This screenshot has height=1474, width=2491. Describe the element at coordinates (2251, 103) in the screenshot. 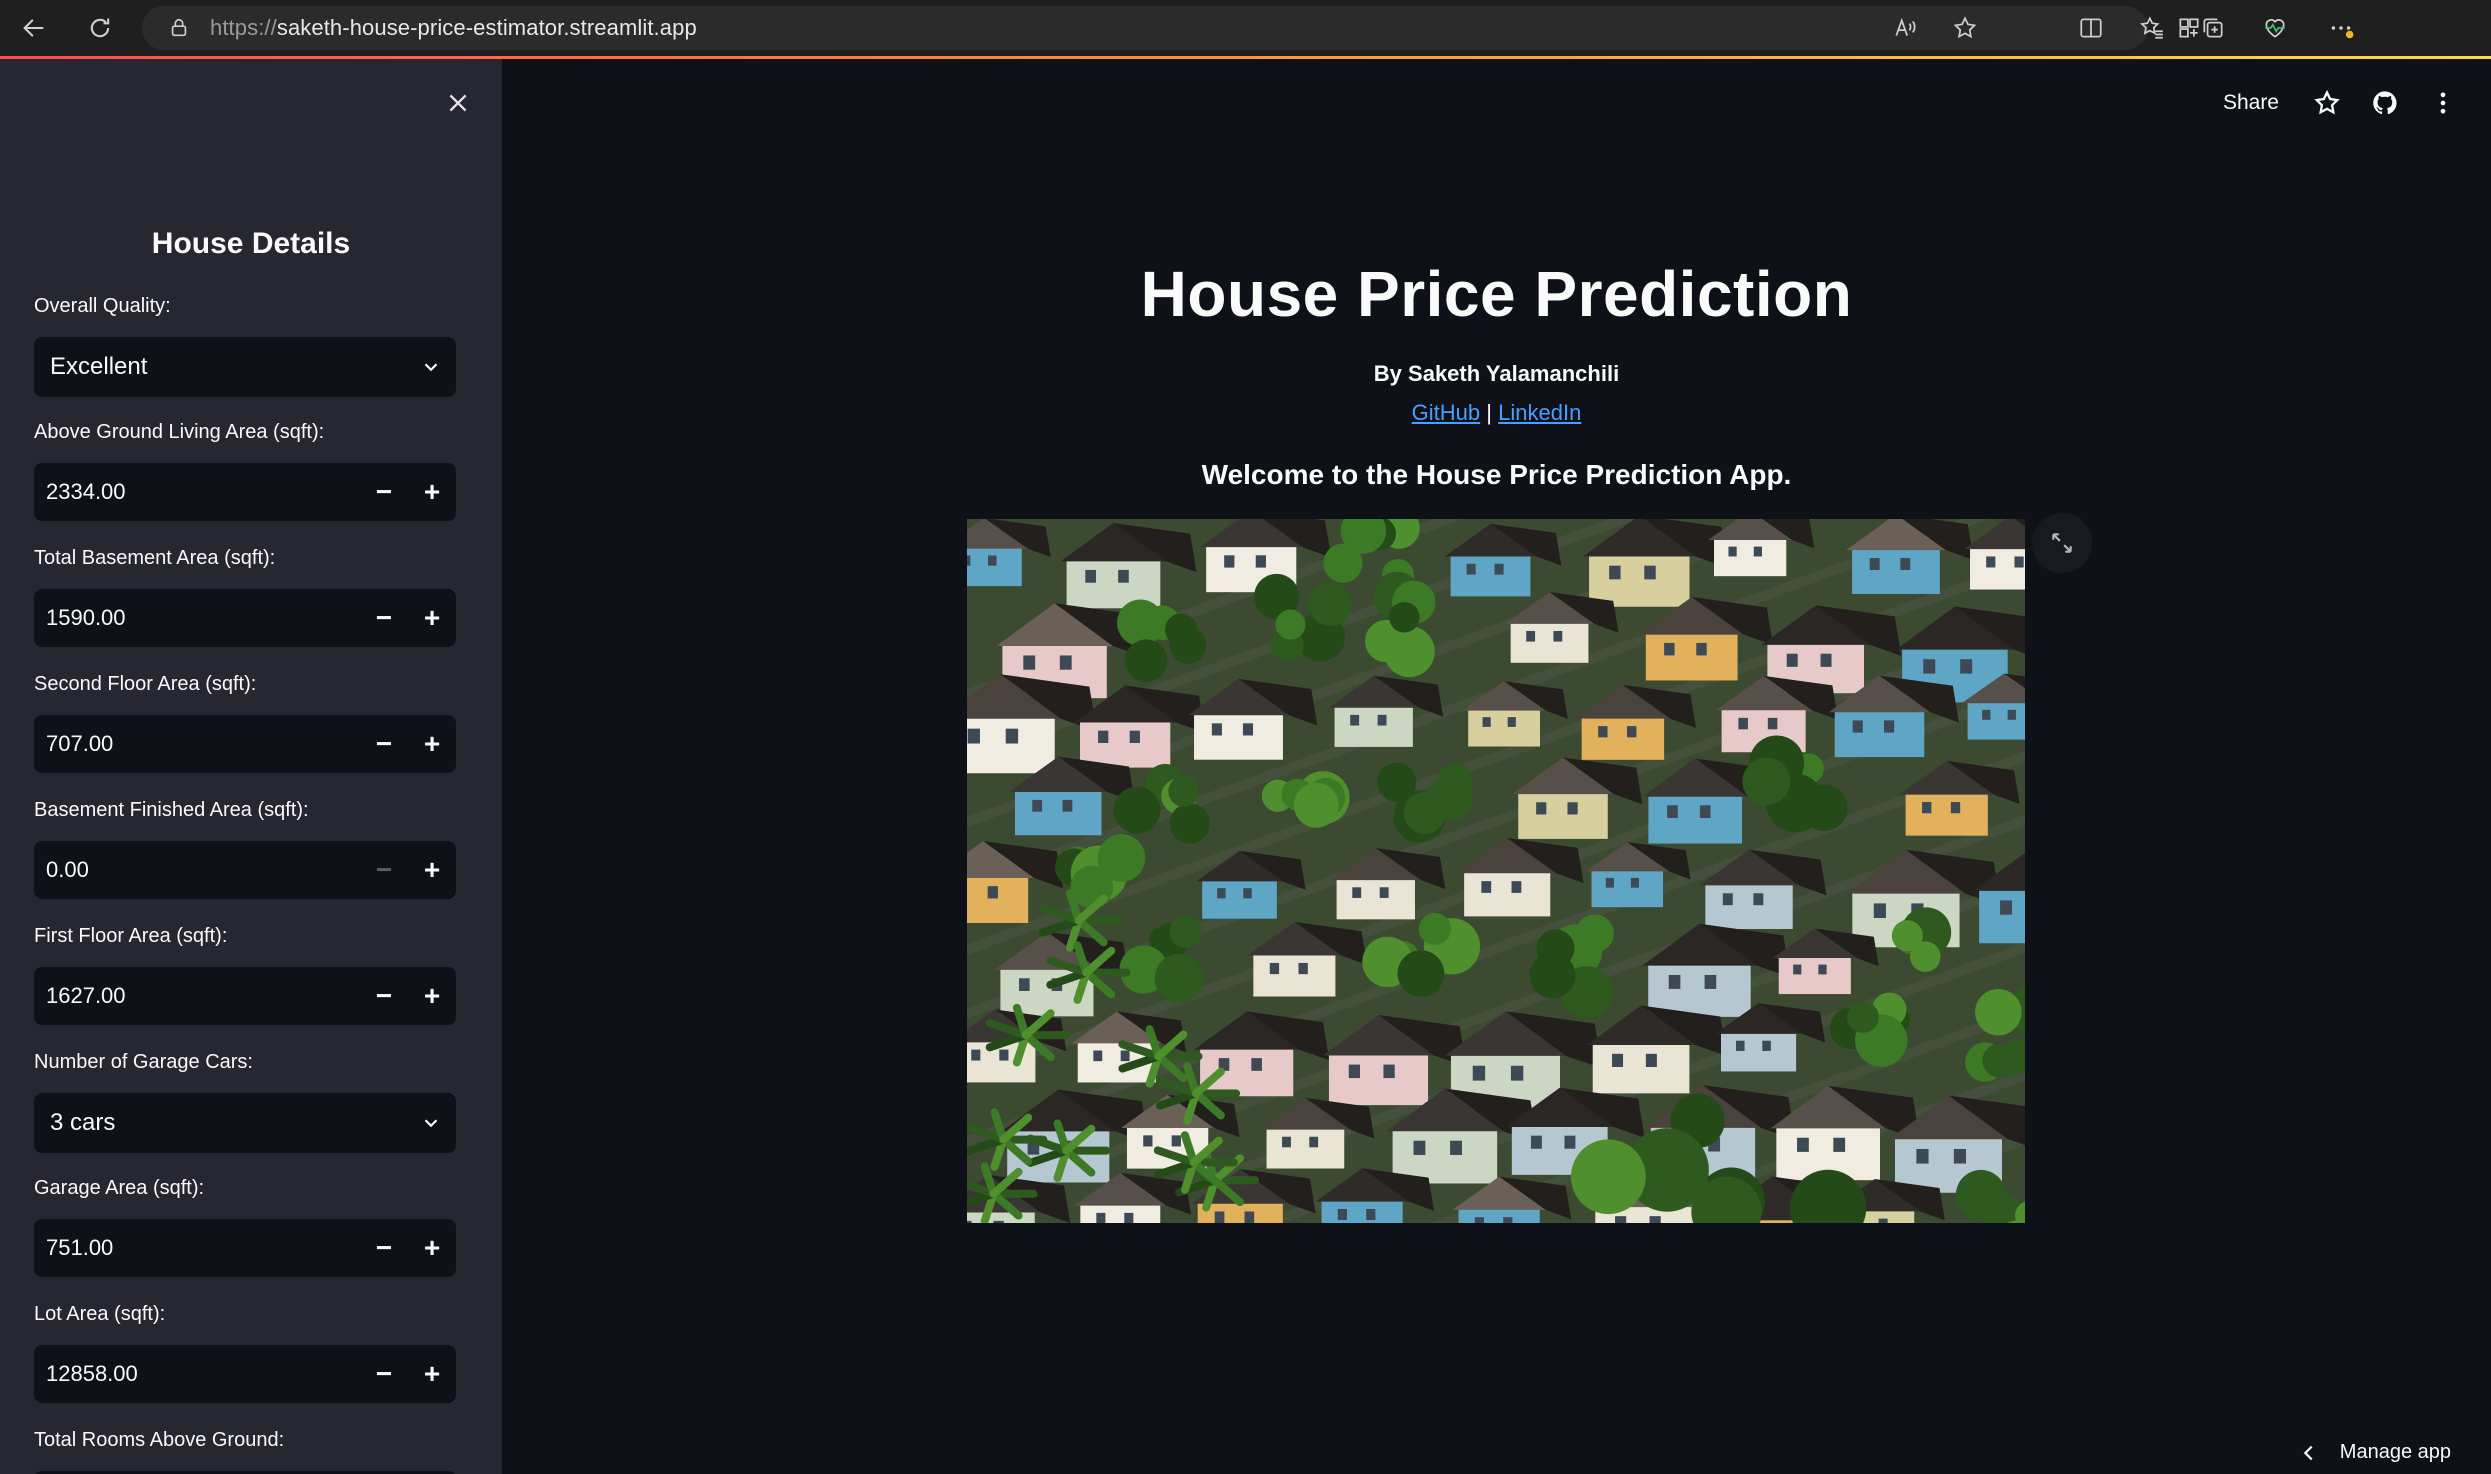

I see `share-button: Share` at that location.